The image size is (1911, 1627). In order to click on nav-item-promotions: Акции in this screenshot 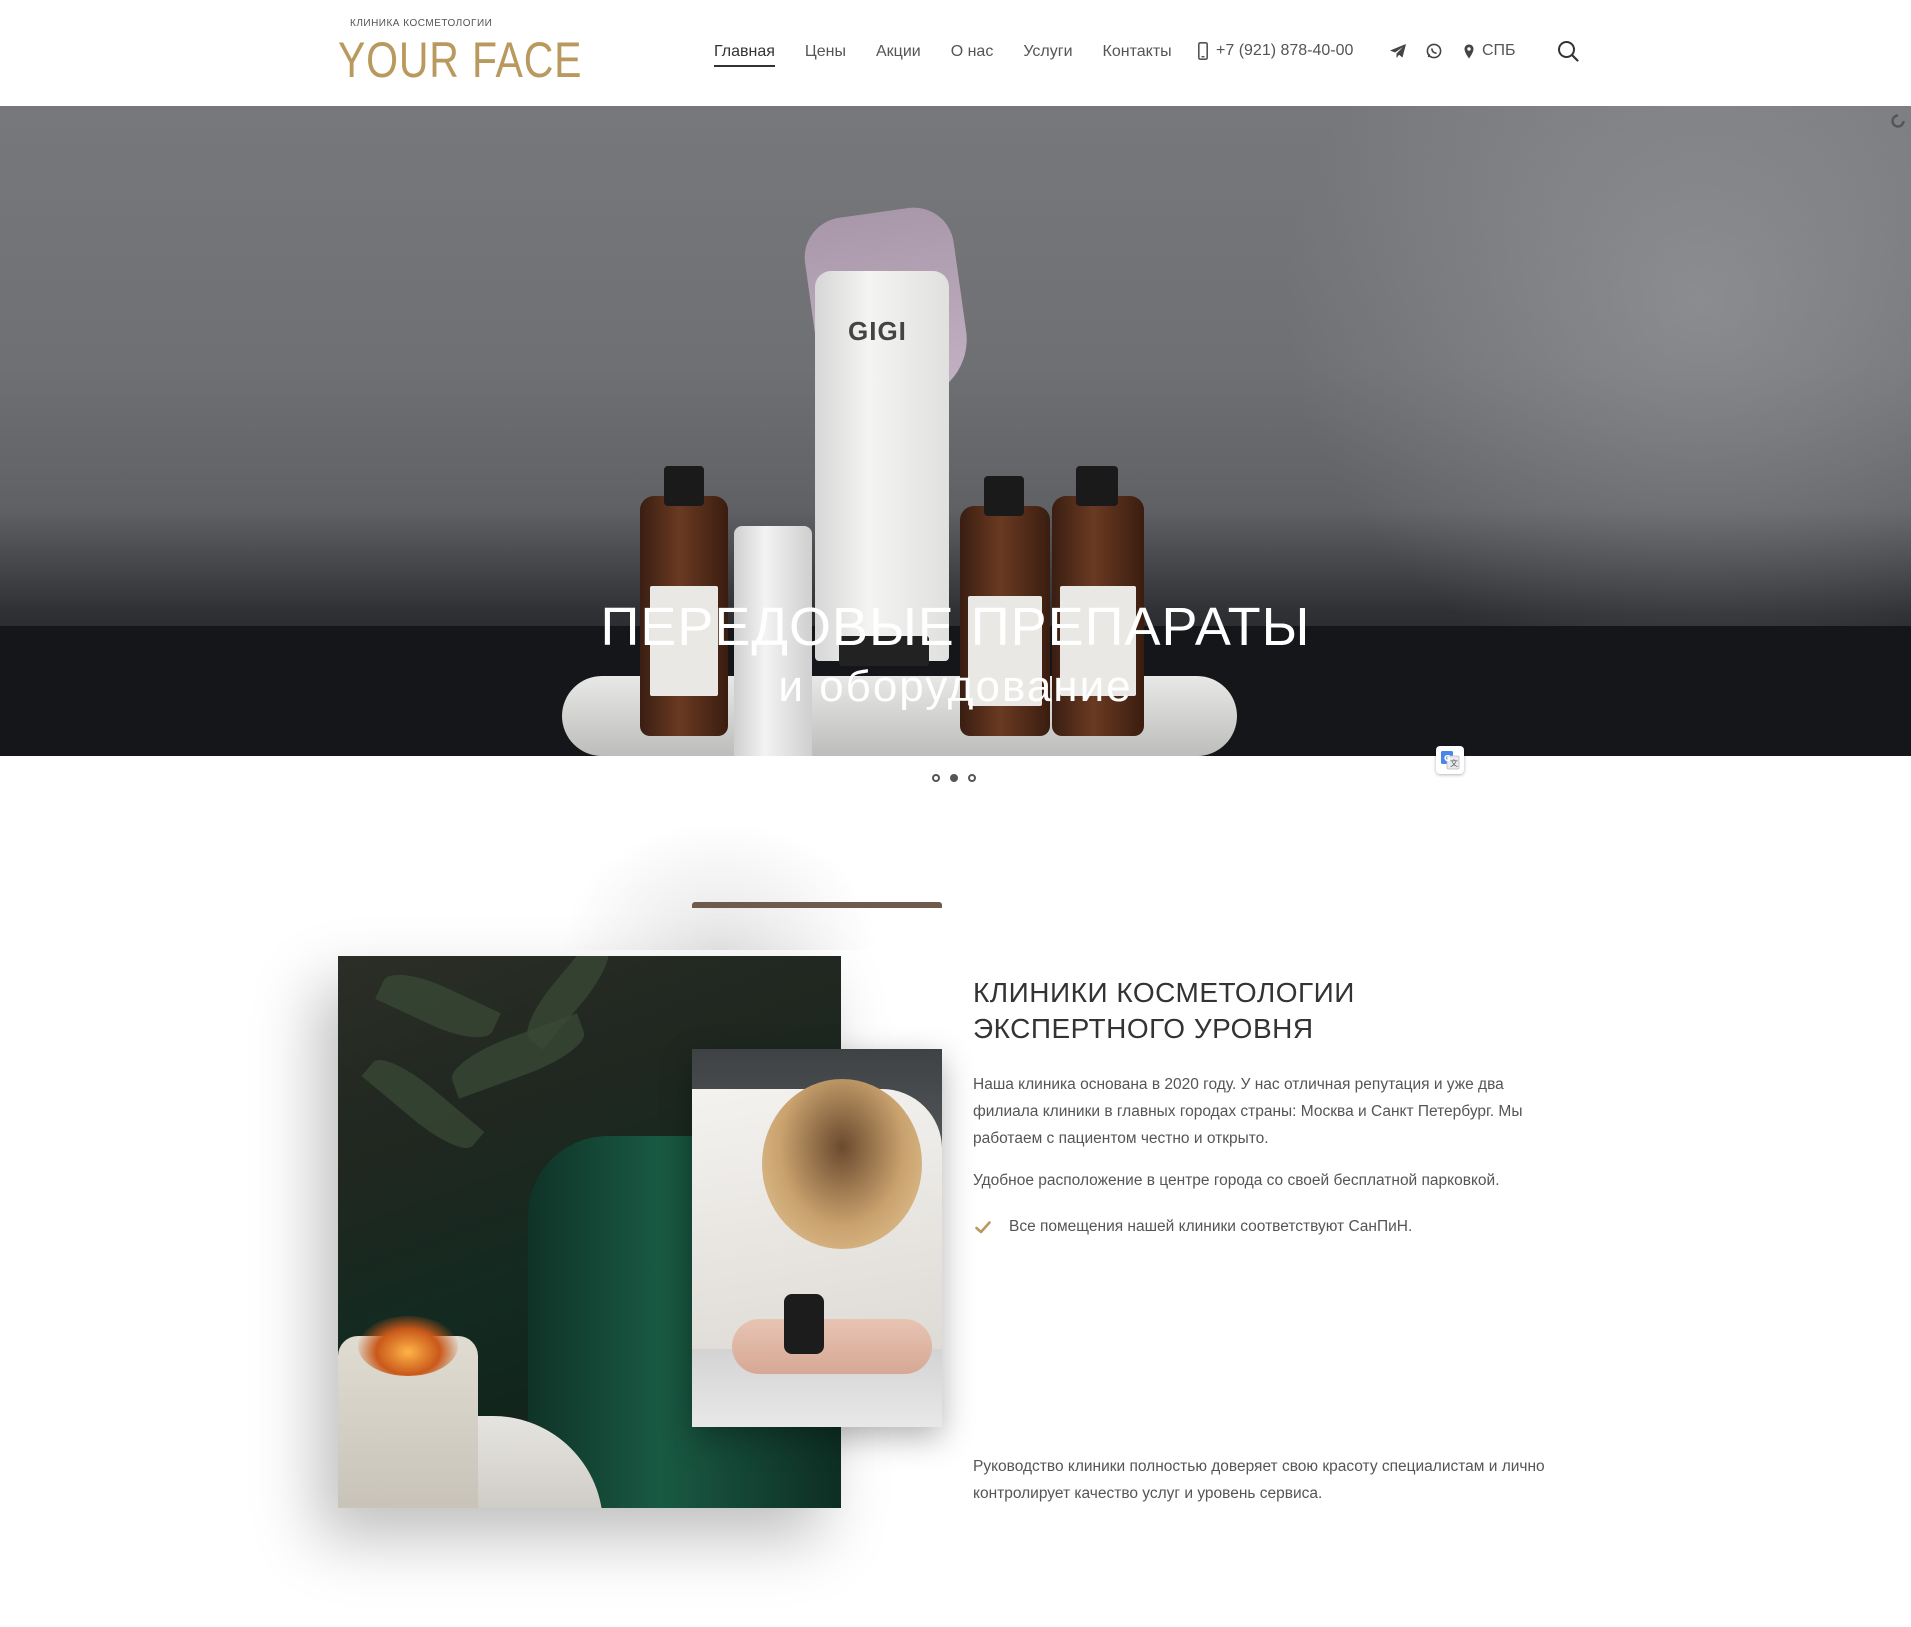, I will do `click(898, 52)`.